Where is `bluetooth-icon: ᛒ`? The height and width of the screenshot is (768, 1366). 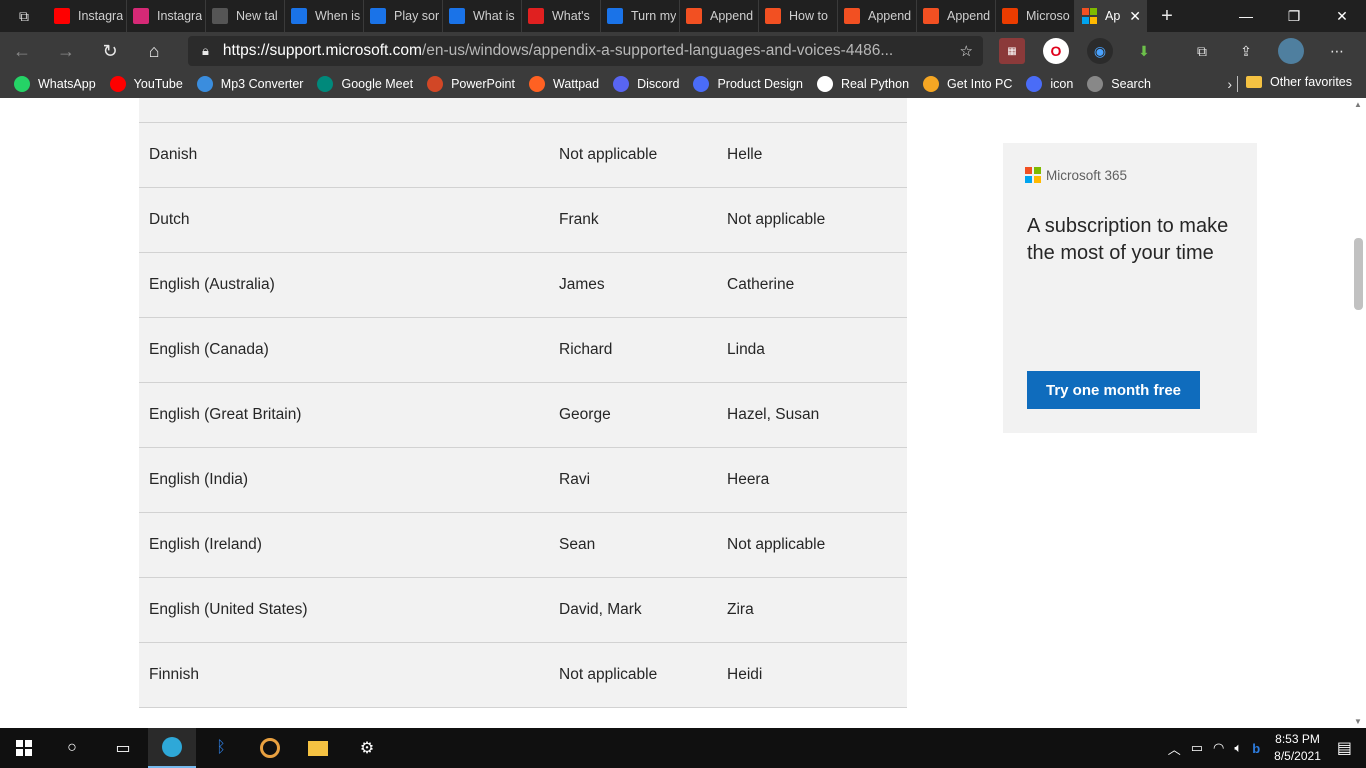 bluetooth-icon: ᛒ is located at coordinates (221, 748).